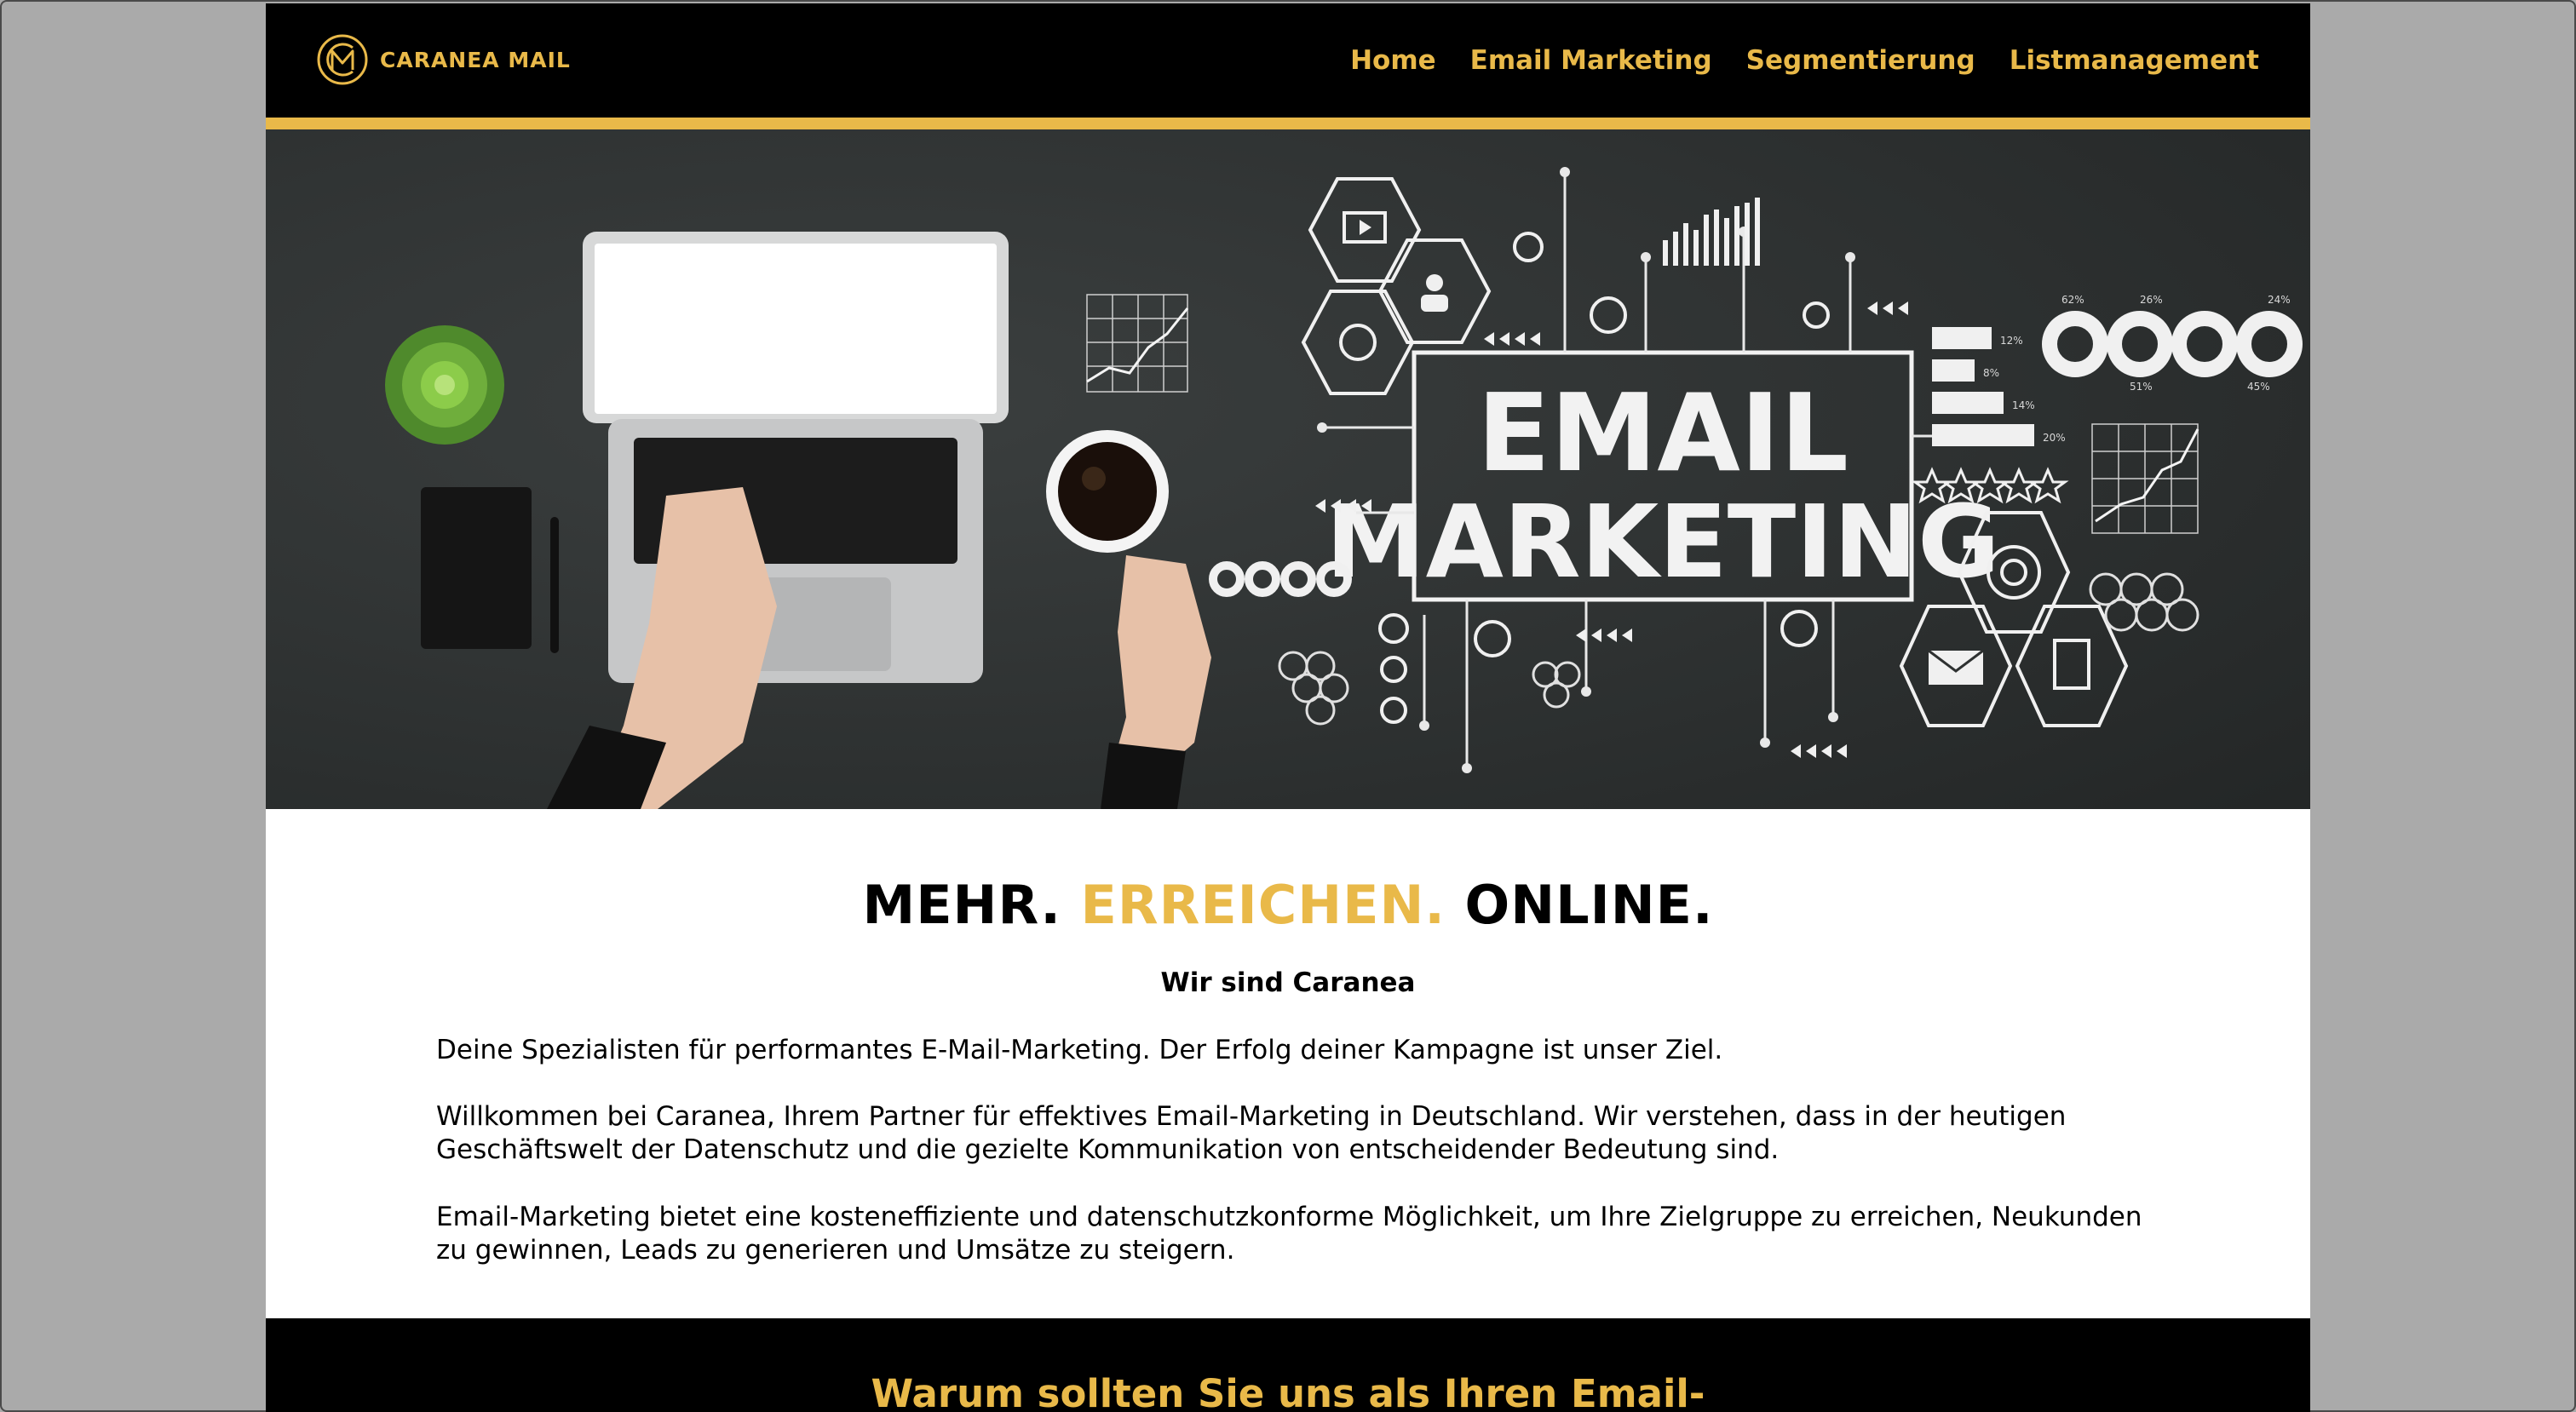  What do you see at coordinates (962, 905) in the screenshot?
I see `headline-part-mehr: MEHR.` at bounding box center [962, 905].